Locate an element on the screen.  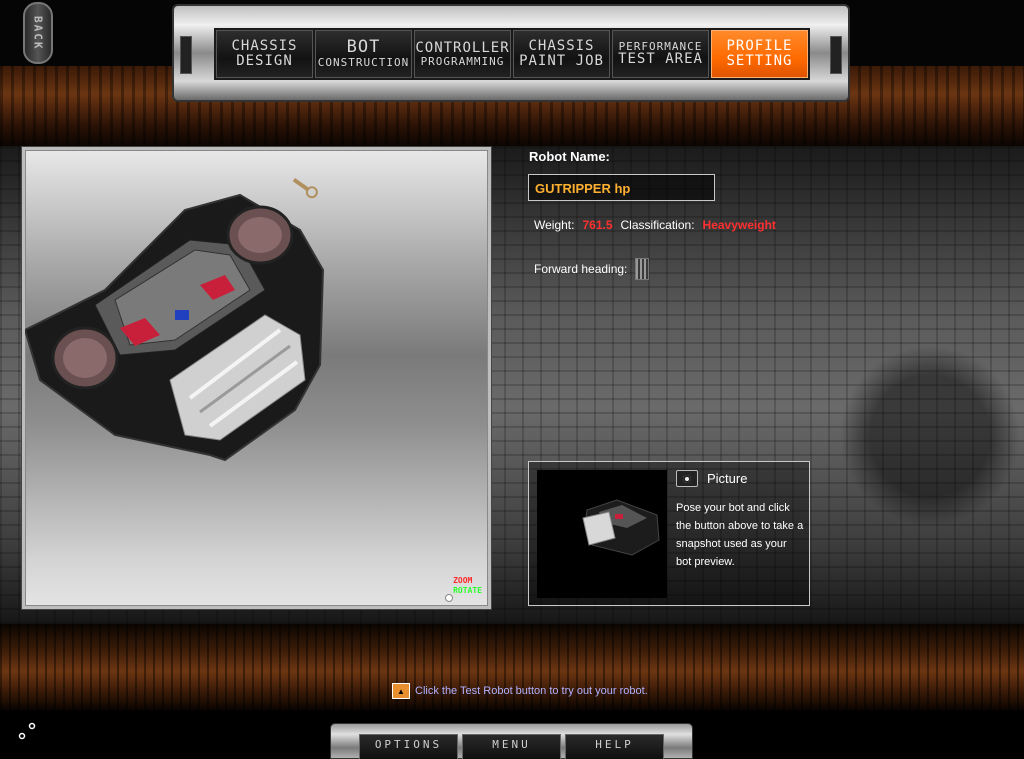
tab-chassis-design: CHASSIS DESIGN is located at coordinates (264, 54).